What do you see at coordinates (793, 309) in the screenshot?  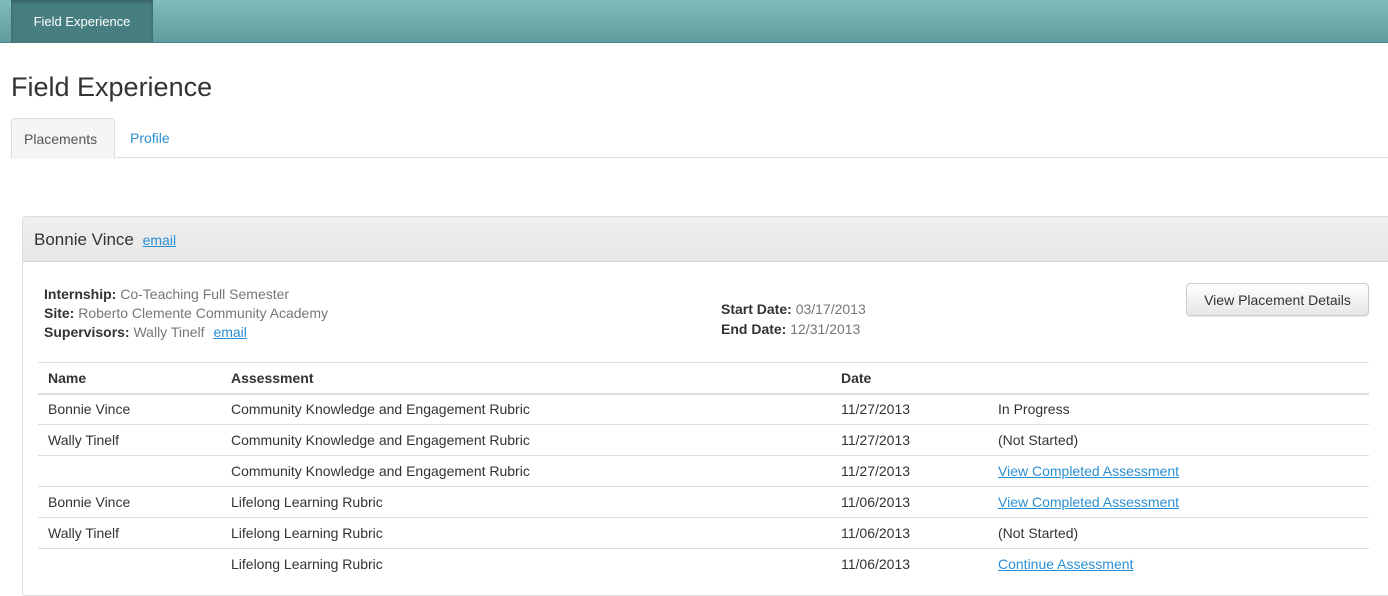 I see `start-date-row: Start Date: 03/17/2013` at bounding box center [793, 309].